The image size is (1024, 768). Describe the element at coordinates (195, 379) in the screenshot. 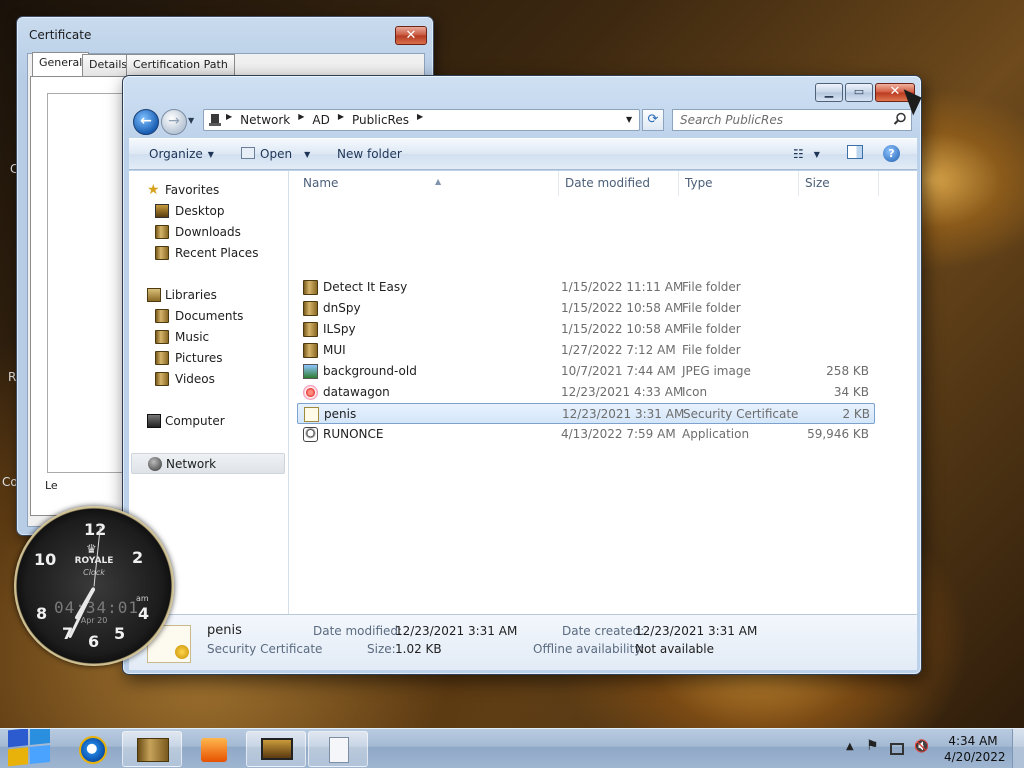

I see `nav-label: Videos` at that location.